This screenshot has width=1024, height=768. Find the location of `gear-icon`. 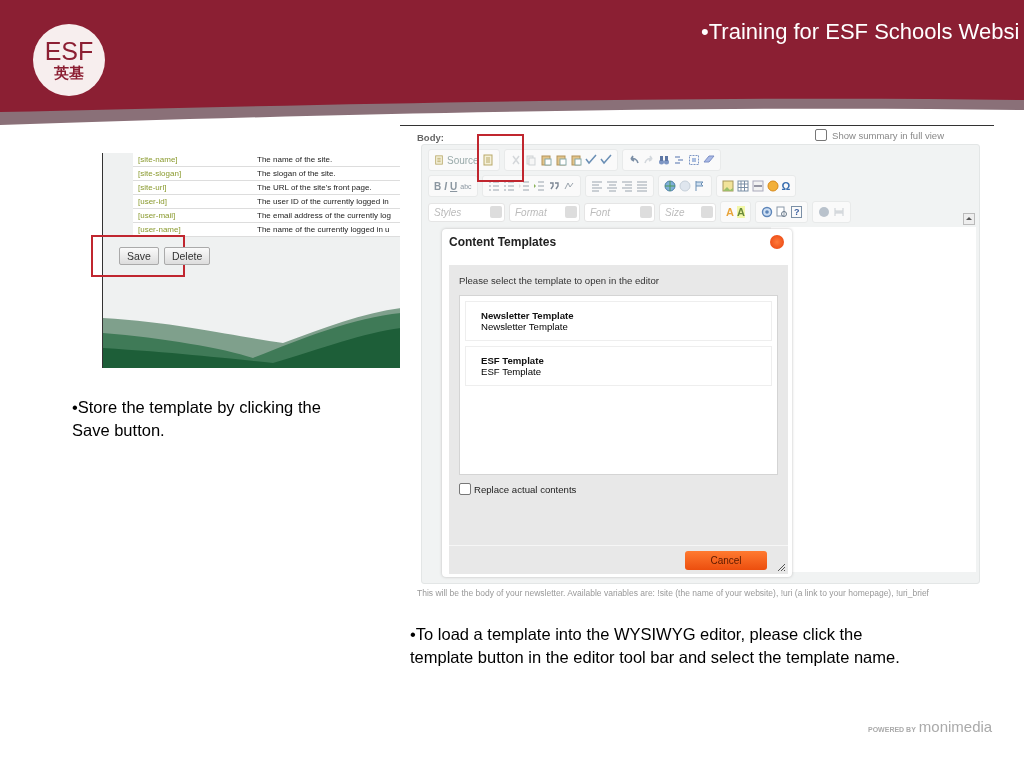

gear-icon is located at coordinates (766, 212).